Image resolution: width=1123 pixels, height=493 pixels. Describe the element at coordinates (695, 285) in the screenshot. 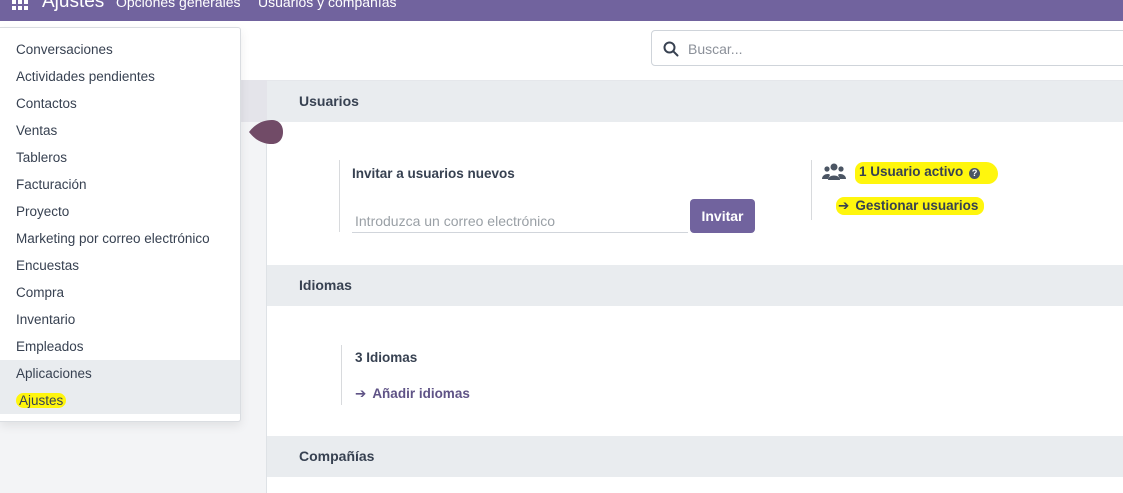

I see `section-header-languages: Idiomas` at that location.